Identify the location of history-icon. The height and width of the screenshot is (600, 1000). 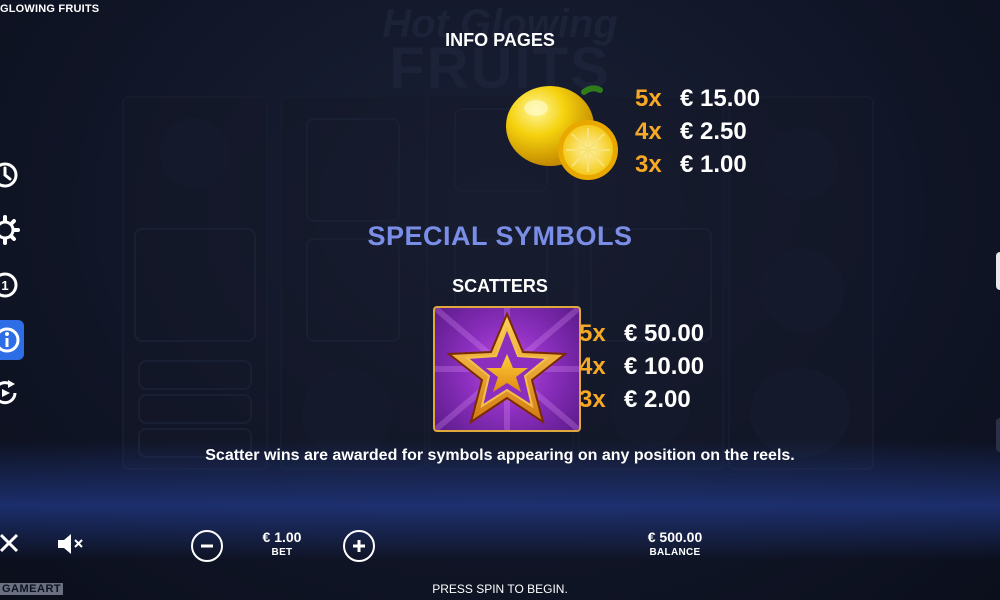
(11, 175).